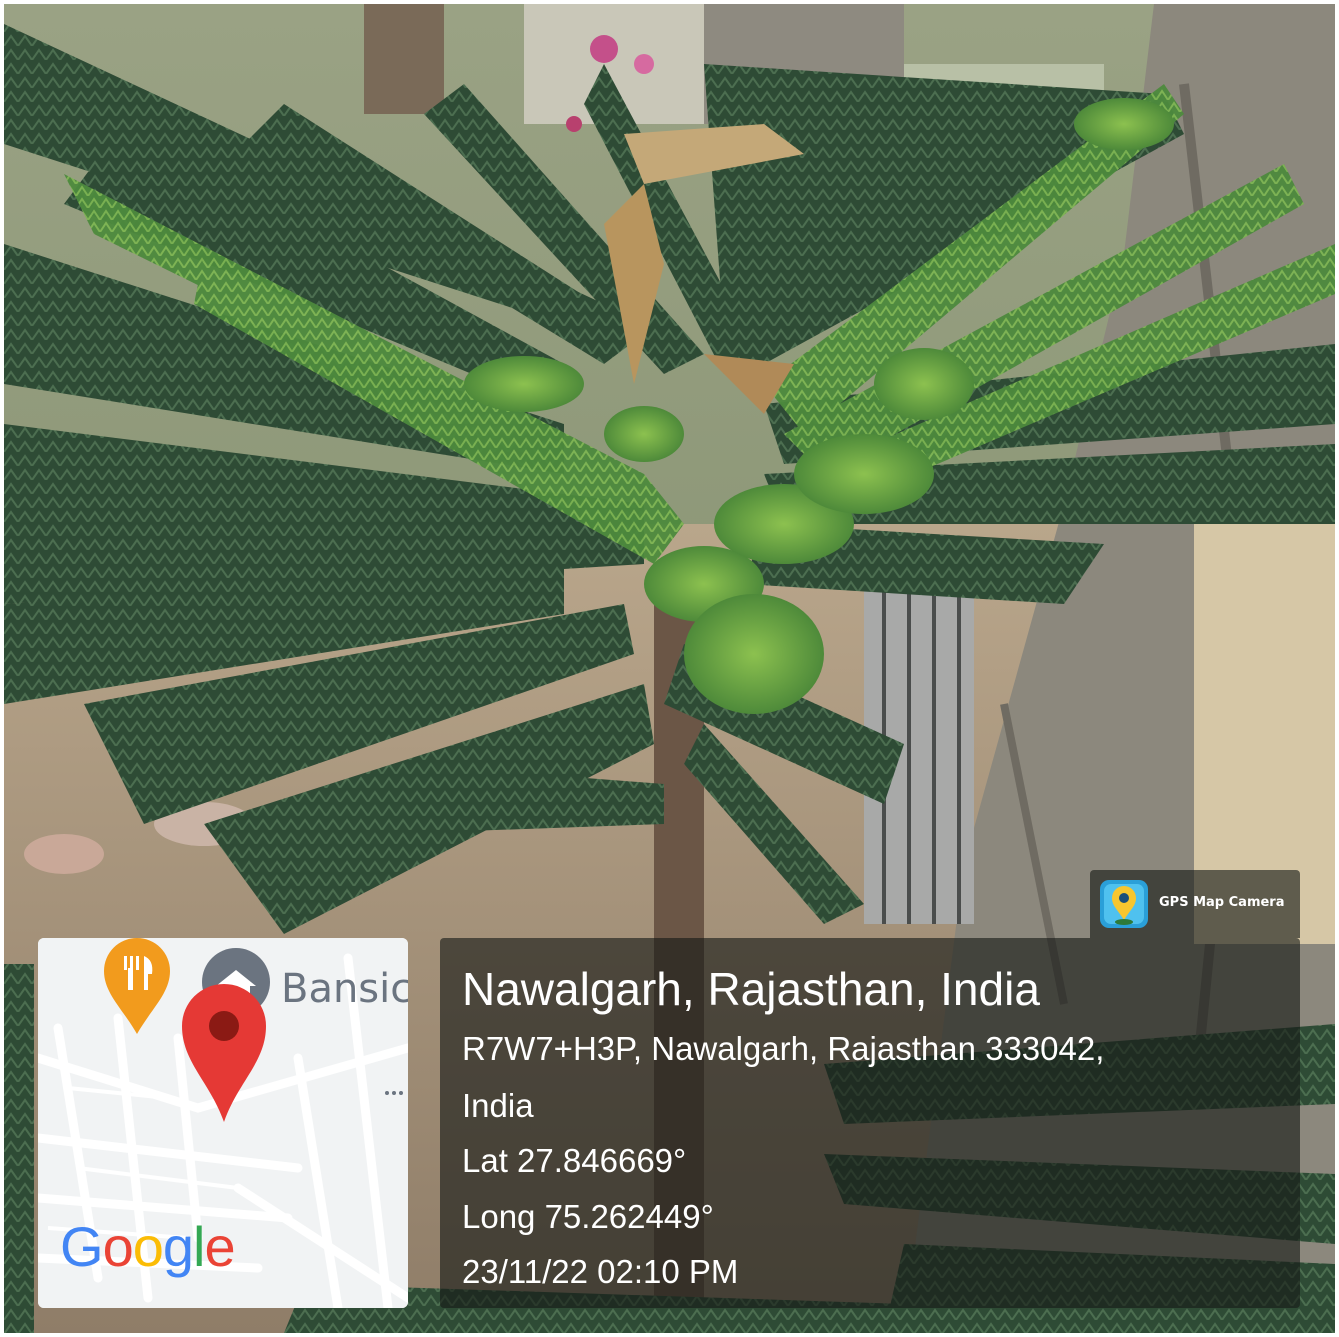 The height and width of the screenshot is (1337, 1339). Describe the element at coordinates (783, 1048) in the screenshot. I see `address-line-1: R7W7+H3P, Nawalgarh, Rajasthan 333042,` at that location.